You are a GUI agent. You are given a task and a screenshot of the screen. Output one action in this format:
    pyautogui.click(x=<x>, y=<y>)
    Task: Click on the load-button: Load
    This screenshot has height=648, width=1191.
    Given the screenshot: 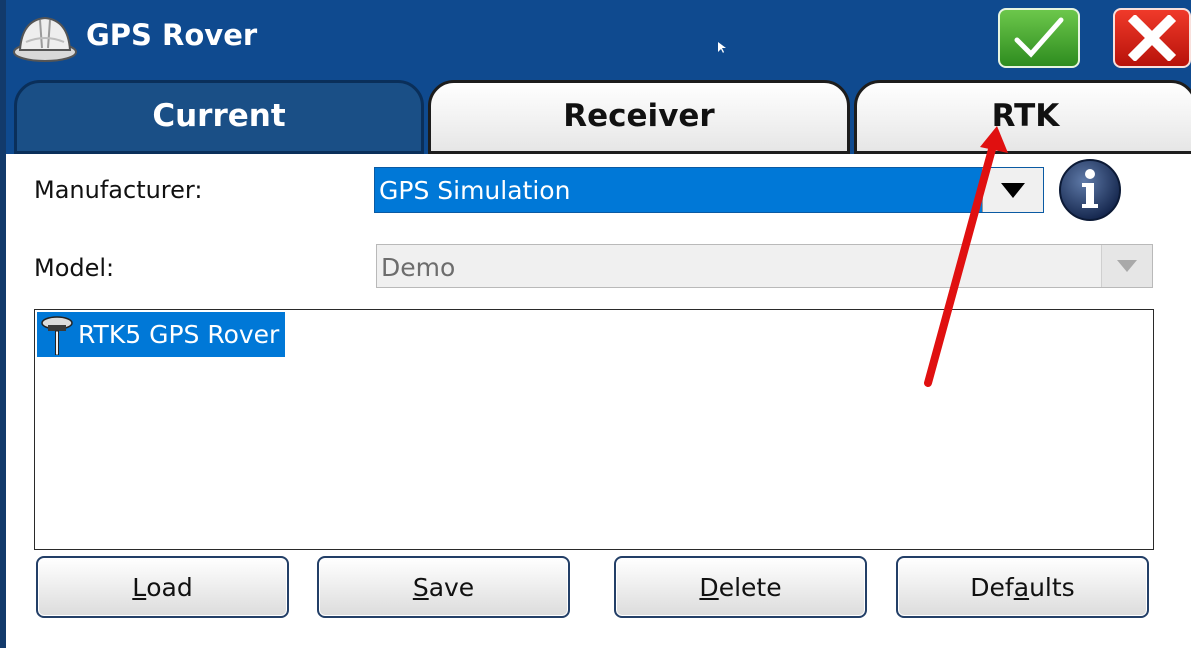 What is the action you would take?
    pyautogui.click(x=162, y=587)
    